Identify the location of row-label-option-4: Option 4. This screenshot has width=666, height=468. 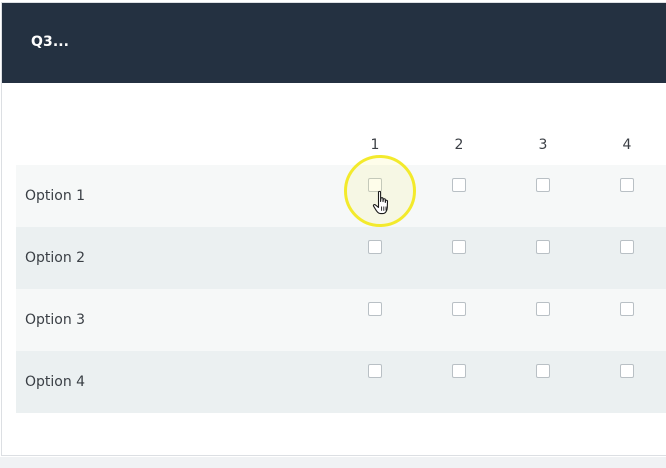
(55, 382).